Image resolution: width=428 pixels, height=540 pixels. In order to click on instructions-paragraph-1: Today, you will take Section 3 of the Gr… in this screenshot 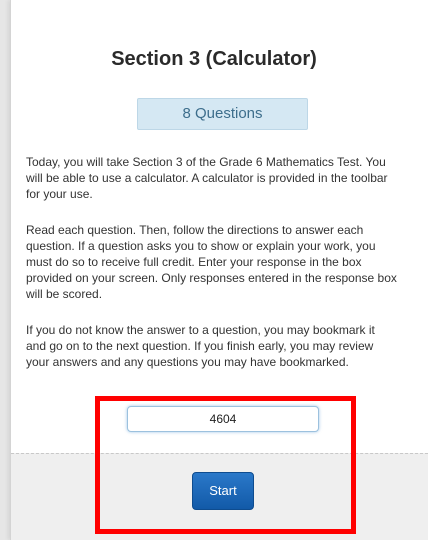, I will do `click(207, 178)`.